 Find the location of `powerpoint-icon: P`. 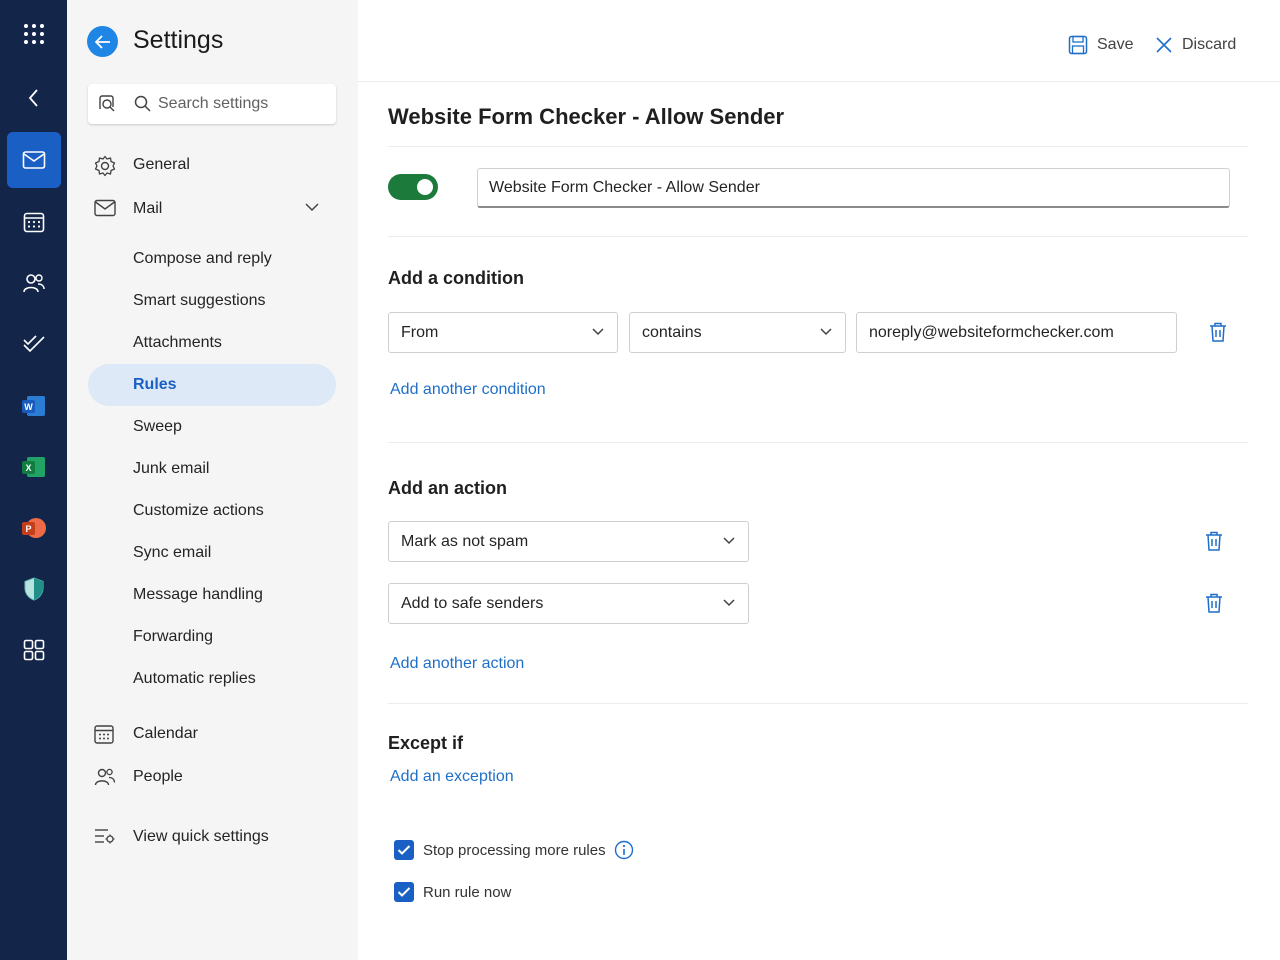

powerpoint-icon: P is located at coordinates (34, 528).